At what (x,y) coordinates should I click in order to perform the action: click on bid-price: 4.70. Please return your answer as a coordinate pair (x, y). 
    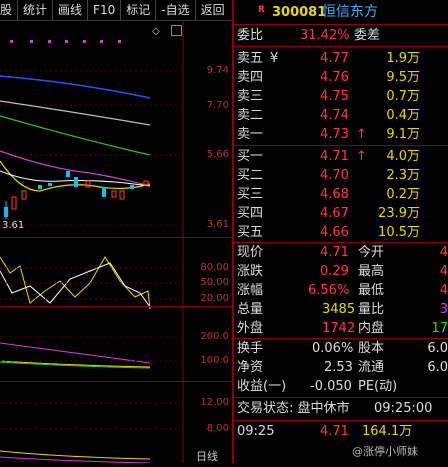
    Looking at the image, I should click on (334, 175).